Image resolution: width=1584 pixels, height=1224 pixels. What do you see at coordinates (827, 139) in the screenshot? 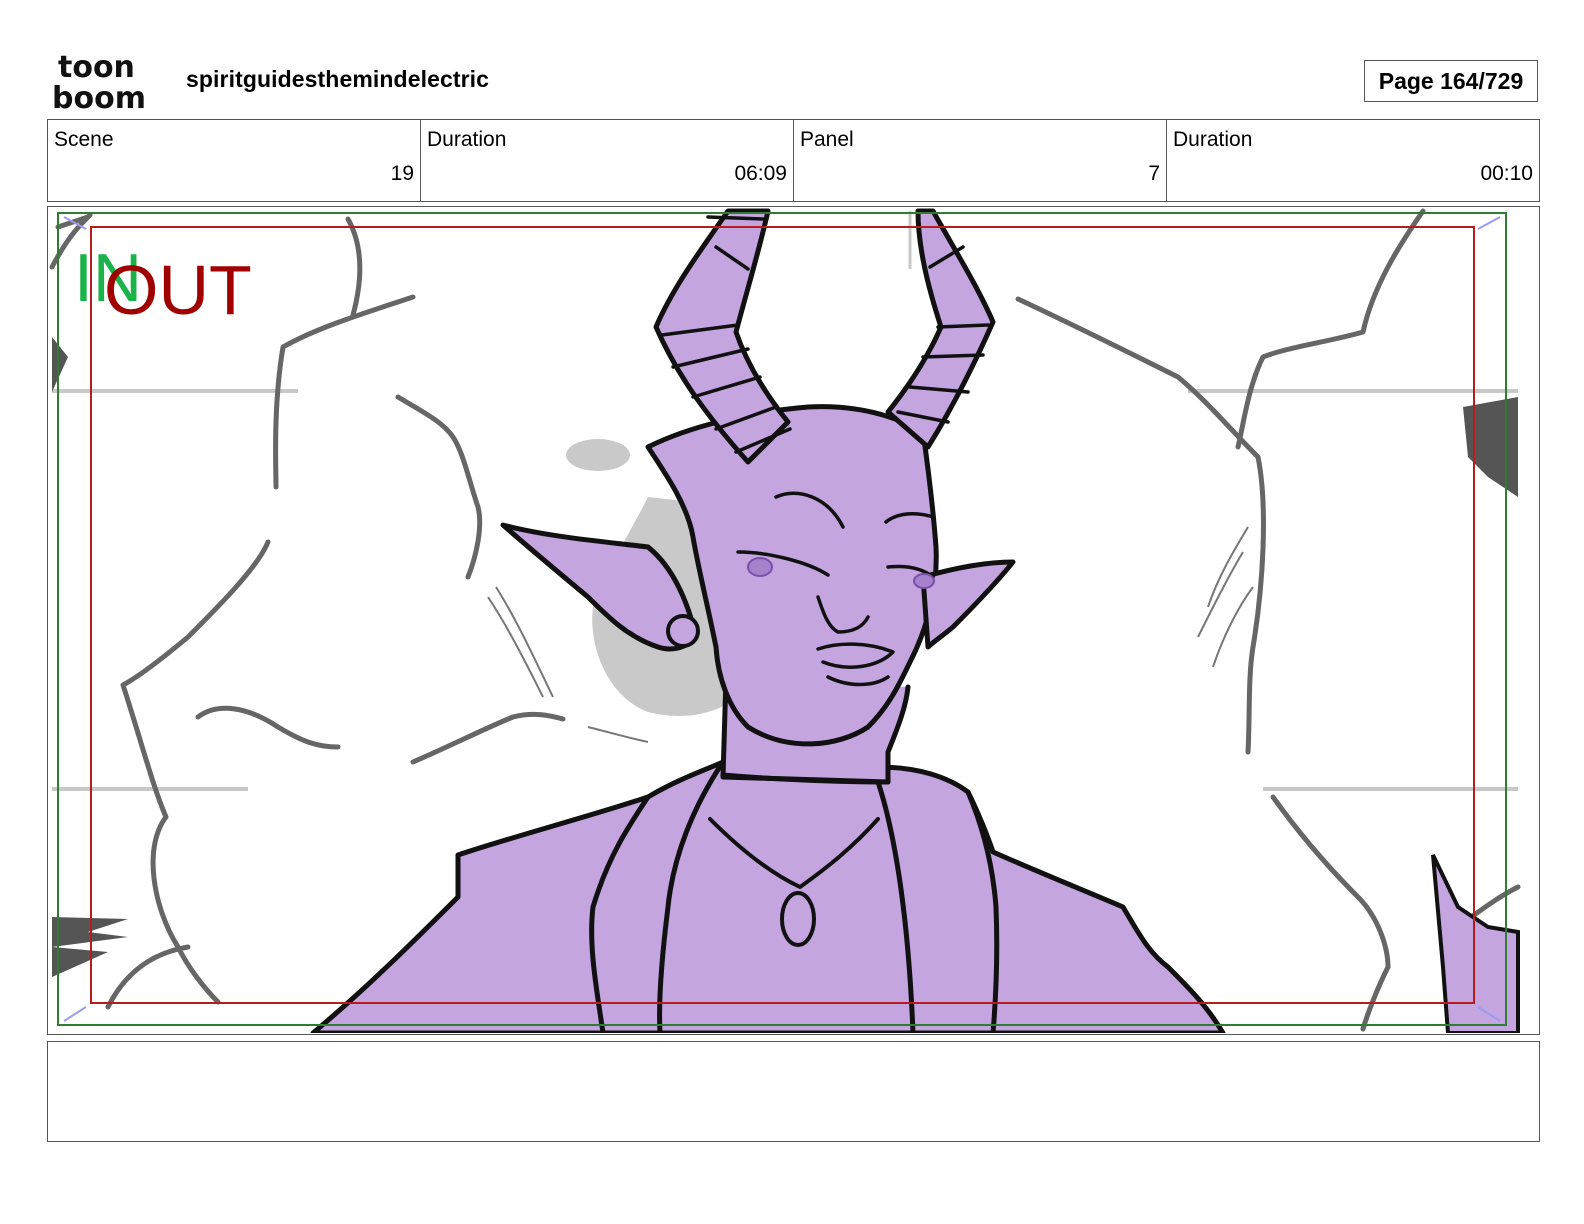
I see `panel-label: Panel` at bounding box center [827, 139].